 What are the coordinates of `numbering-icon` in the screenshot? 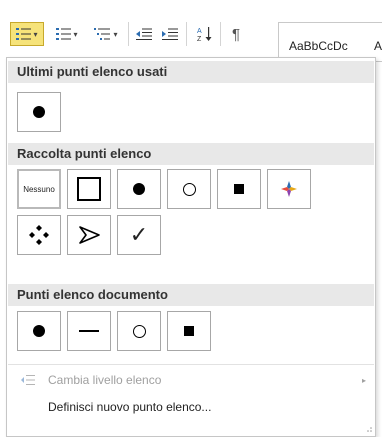 It's located at (64, 34).